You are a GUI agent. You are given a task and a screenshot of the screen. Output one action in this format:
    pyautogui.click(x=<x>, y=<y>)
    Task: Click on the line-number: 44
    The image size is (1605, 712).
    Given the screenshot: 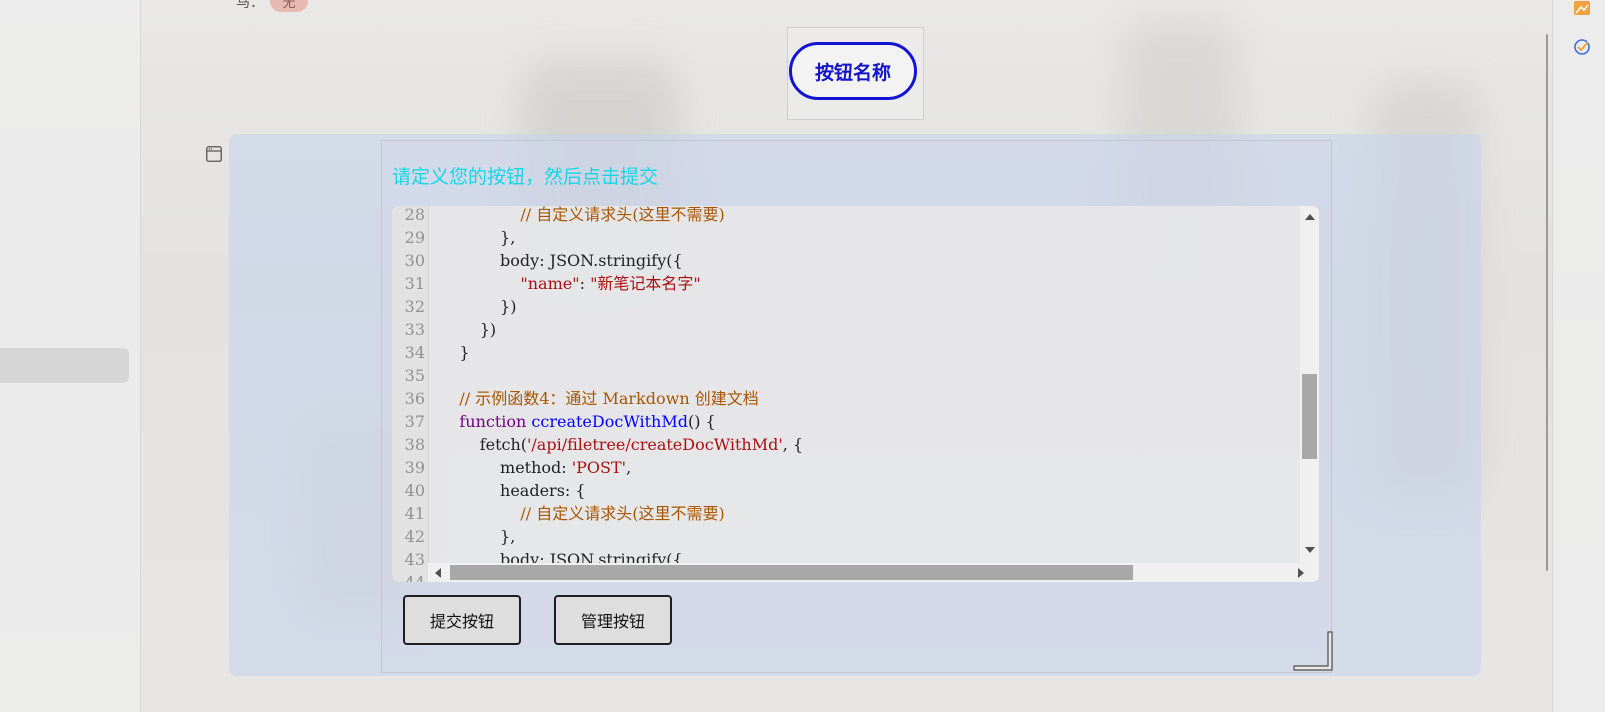 What is the action you would take?
    pyautogui.click(x=408, y=576)
    